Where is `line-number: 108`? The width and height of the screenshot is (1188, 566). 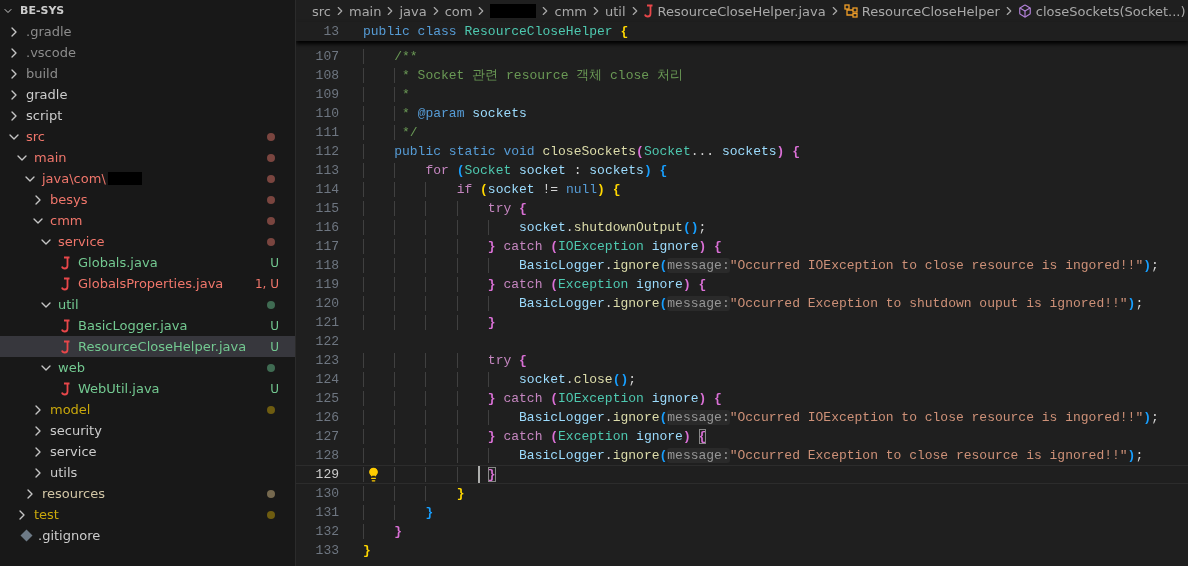 line-number: 108 is located at coordinates (326, 75).